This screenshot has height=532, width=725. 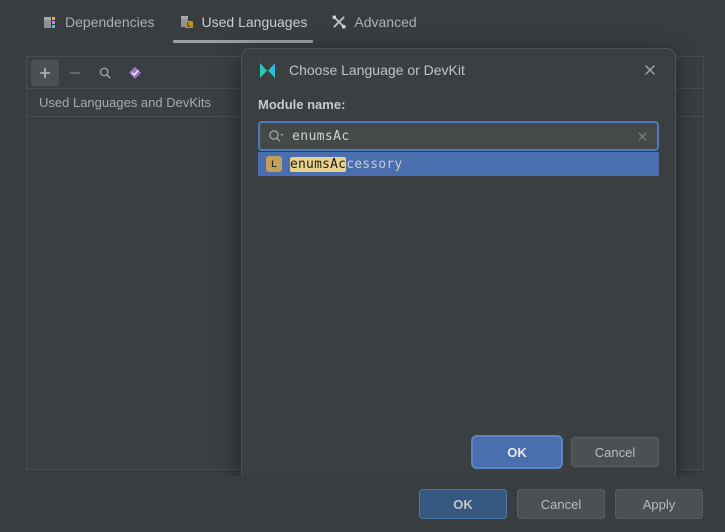 I want to click on edit-entry-button, so click(x=135, y=73).